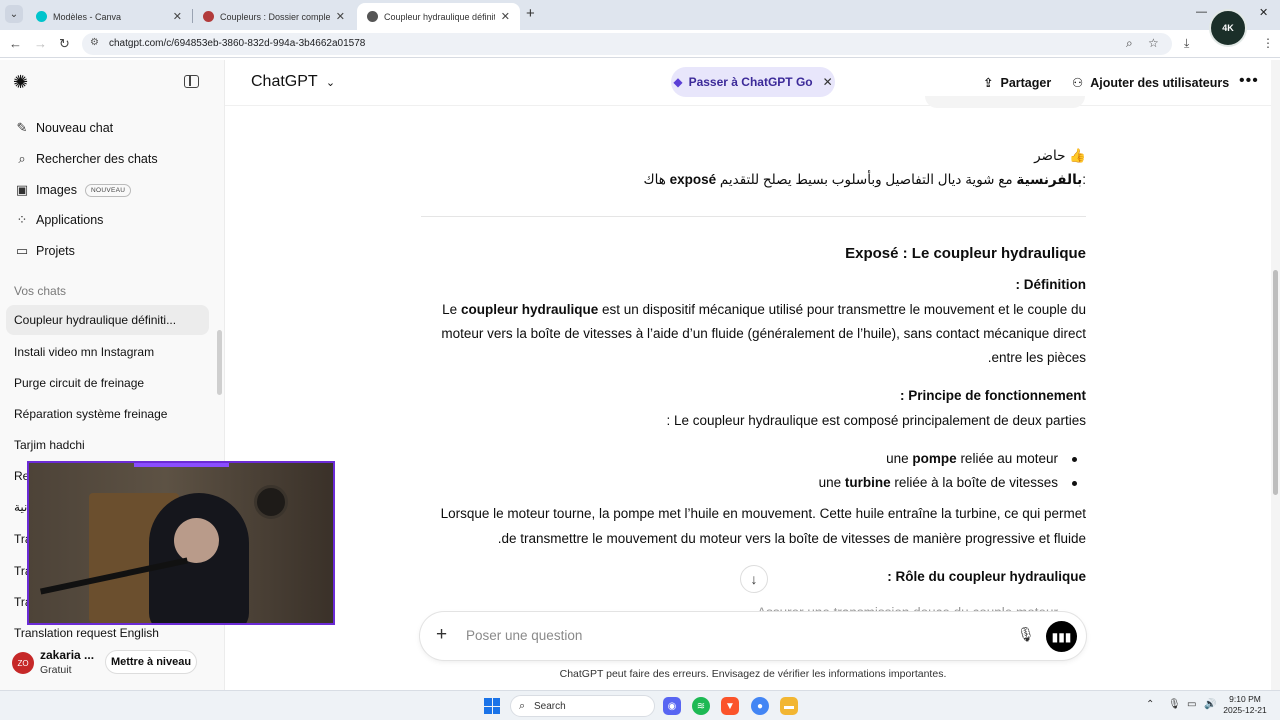  I want to click on more-options-icon: •••, so click(1249, 81).